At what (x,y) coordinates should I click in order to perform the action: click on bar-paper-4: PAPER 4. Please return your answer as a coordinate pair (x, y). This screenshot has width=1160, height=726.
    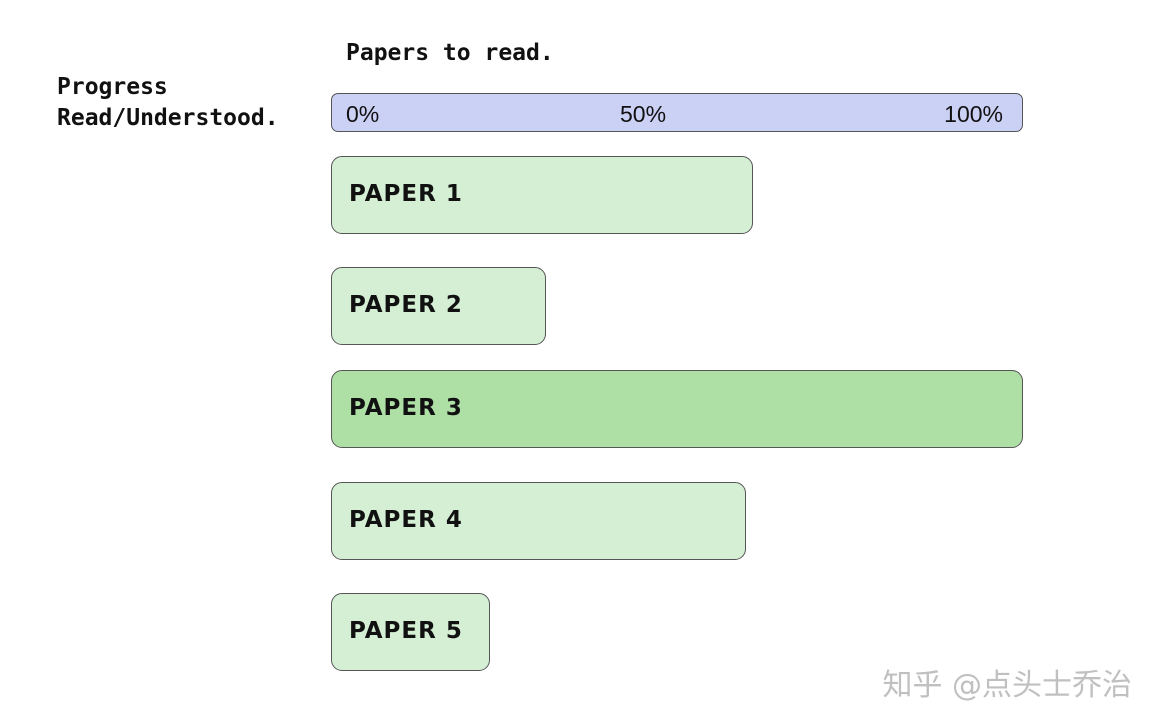
    Looking at the image, I should click on (539, 521).